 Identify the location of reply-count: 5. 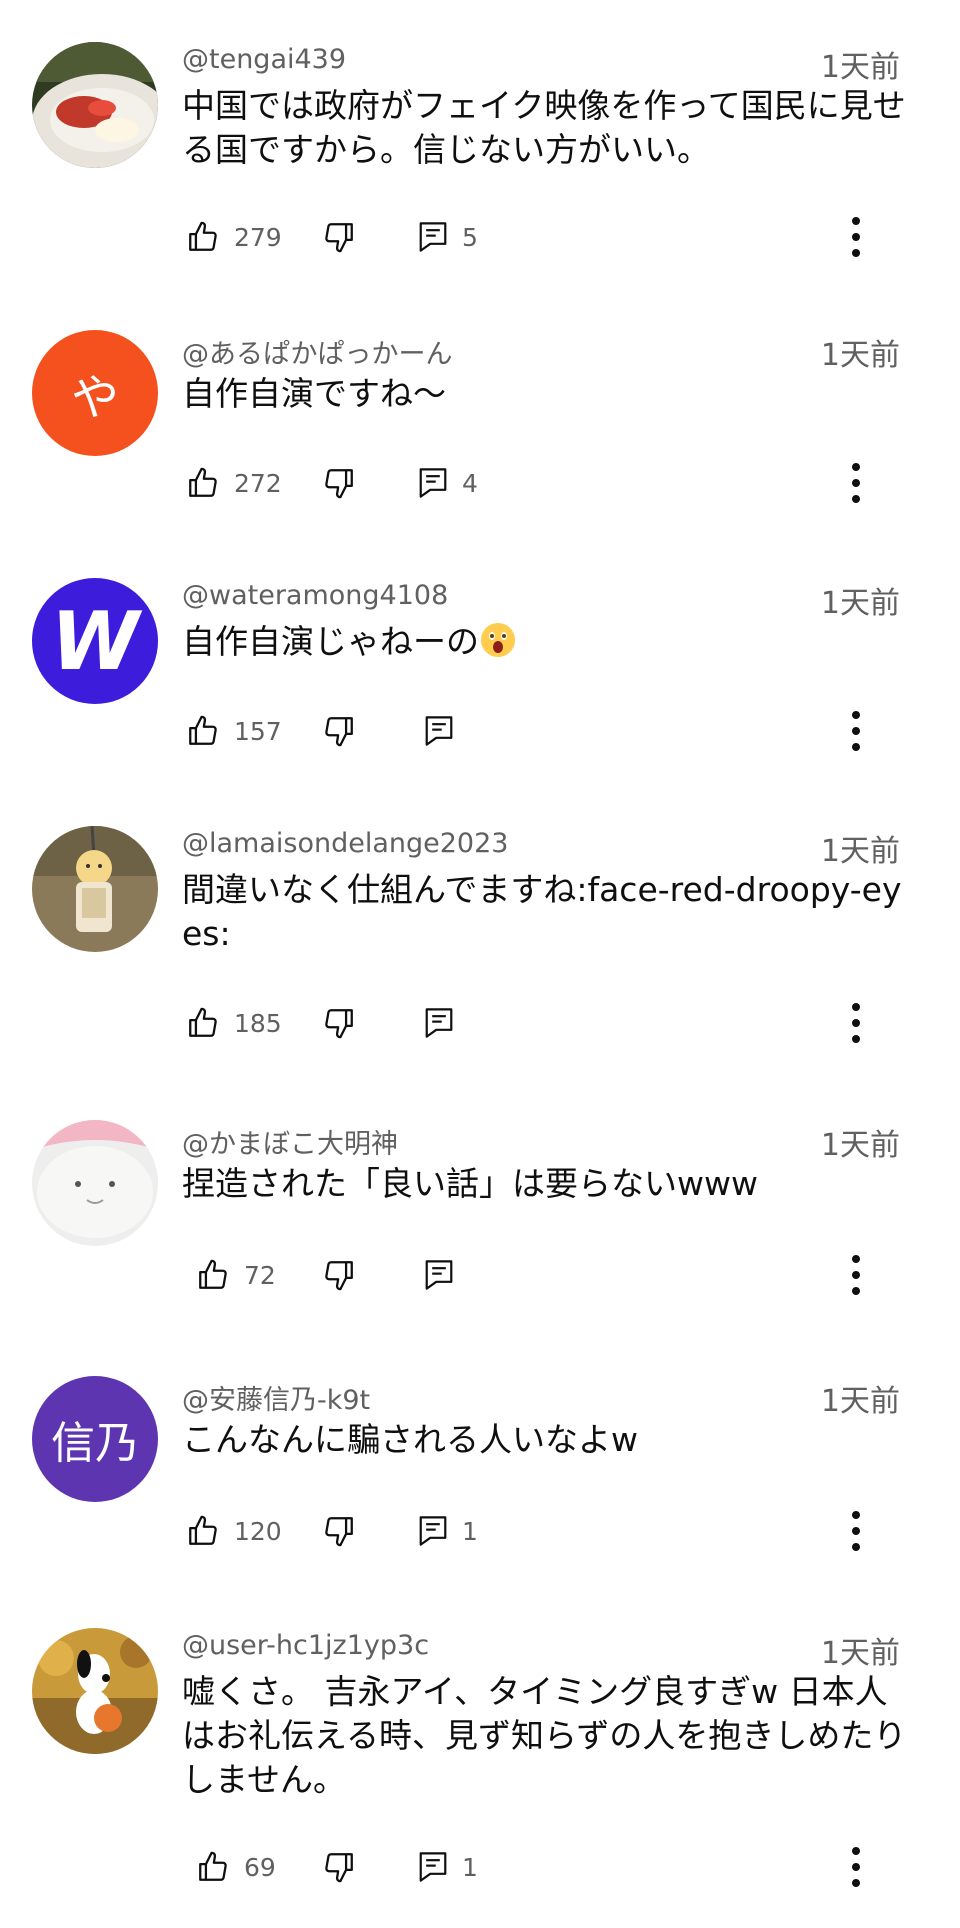
(470, 237).